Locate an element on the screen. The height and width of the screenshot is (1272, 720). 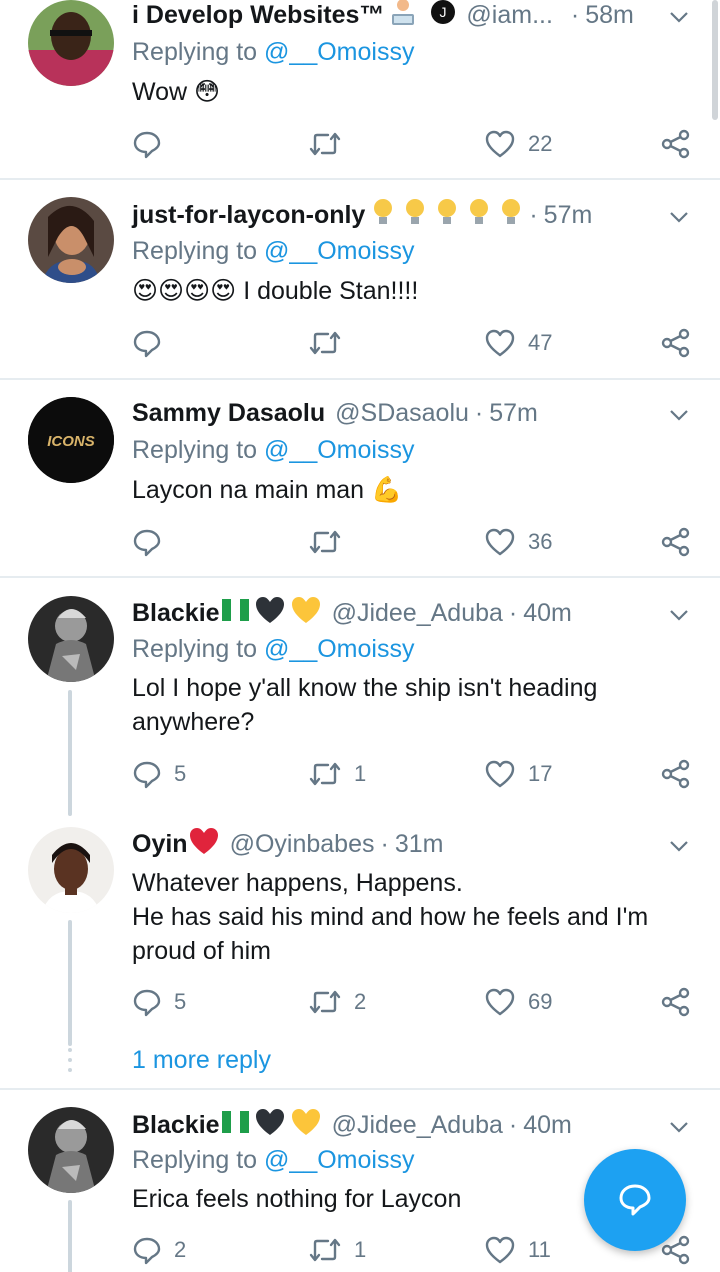
timestamp: 58m is located at coordinates (609, 15).